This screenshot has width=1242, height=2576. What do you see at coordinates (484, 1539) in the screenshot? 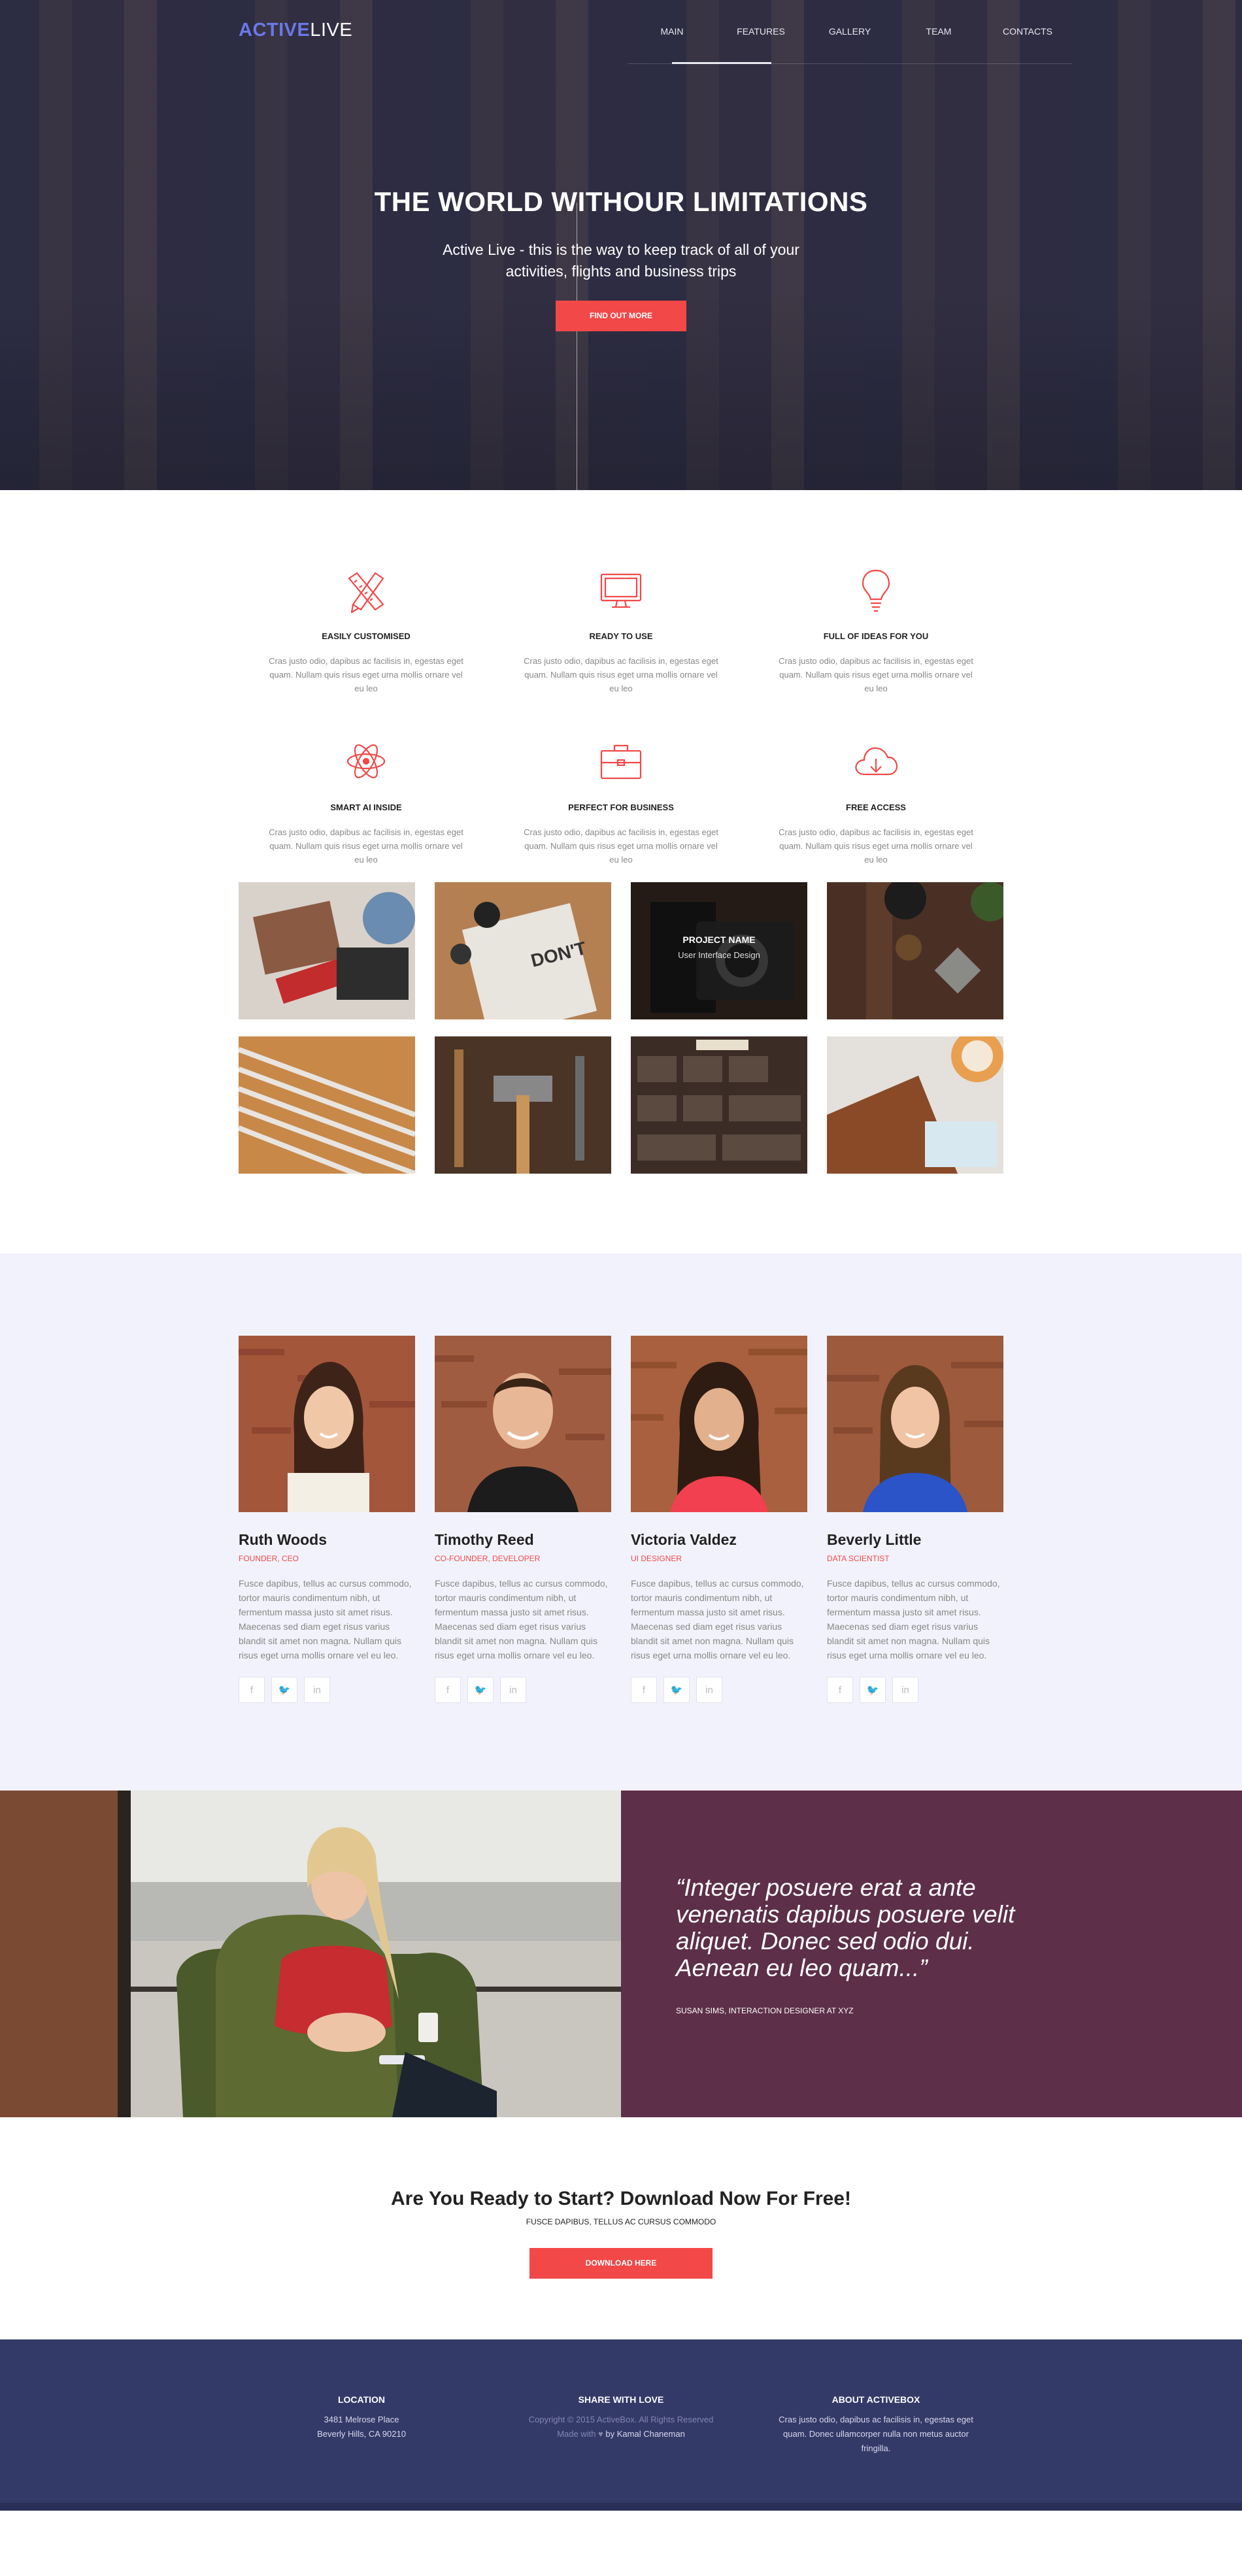
I see `member-name: Timothy Reed` at bounding box center [484, 1539].